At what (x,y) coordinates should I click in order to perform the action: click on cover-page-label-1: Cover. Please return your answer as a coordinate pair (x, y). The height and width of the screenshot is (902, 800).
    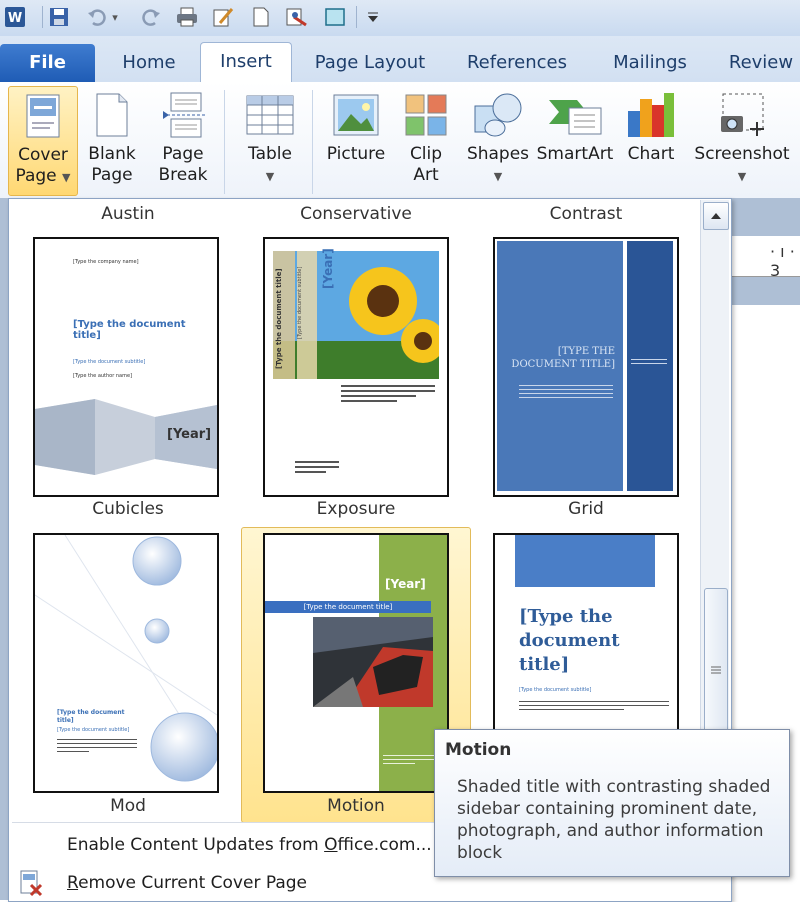
    Looking at the image, I should click on (43, 155).